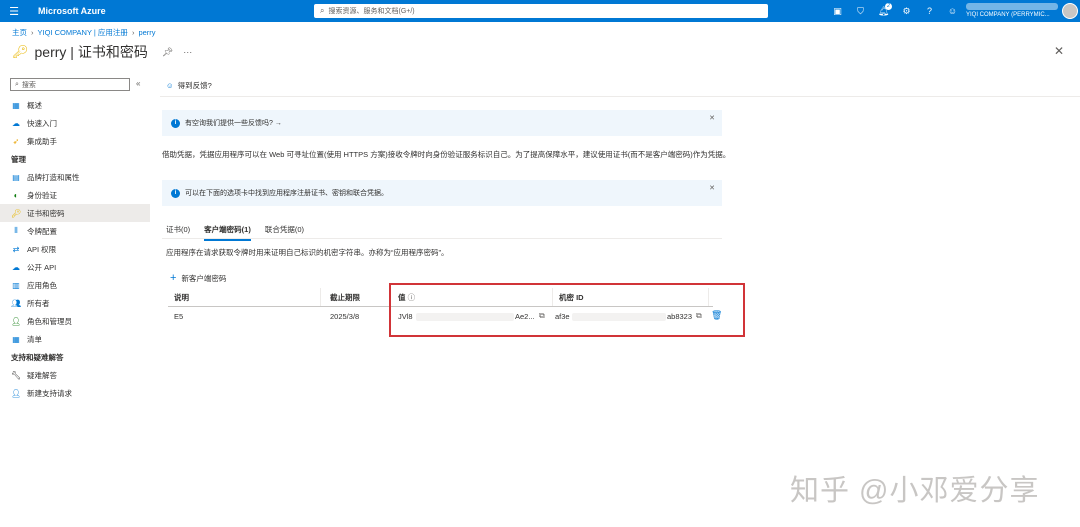  I want to click on divider, so click(620, 96).